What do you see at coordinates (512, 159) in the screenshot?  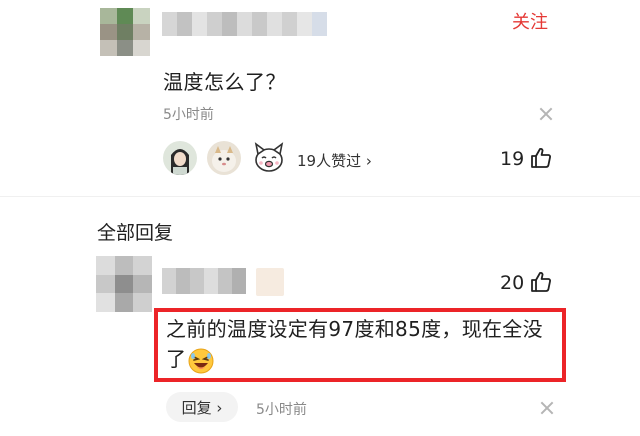 I see `post-like-count: 19` at bounding box center [512, 159].